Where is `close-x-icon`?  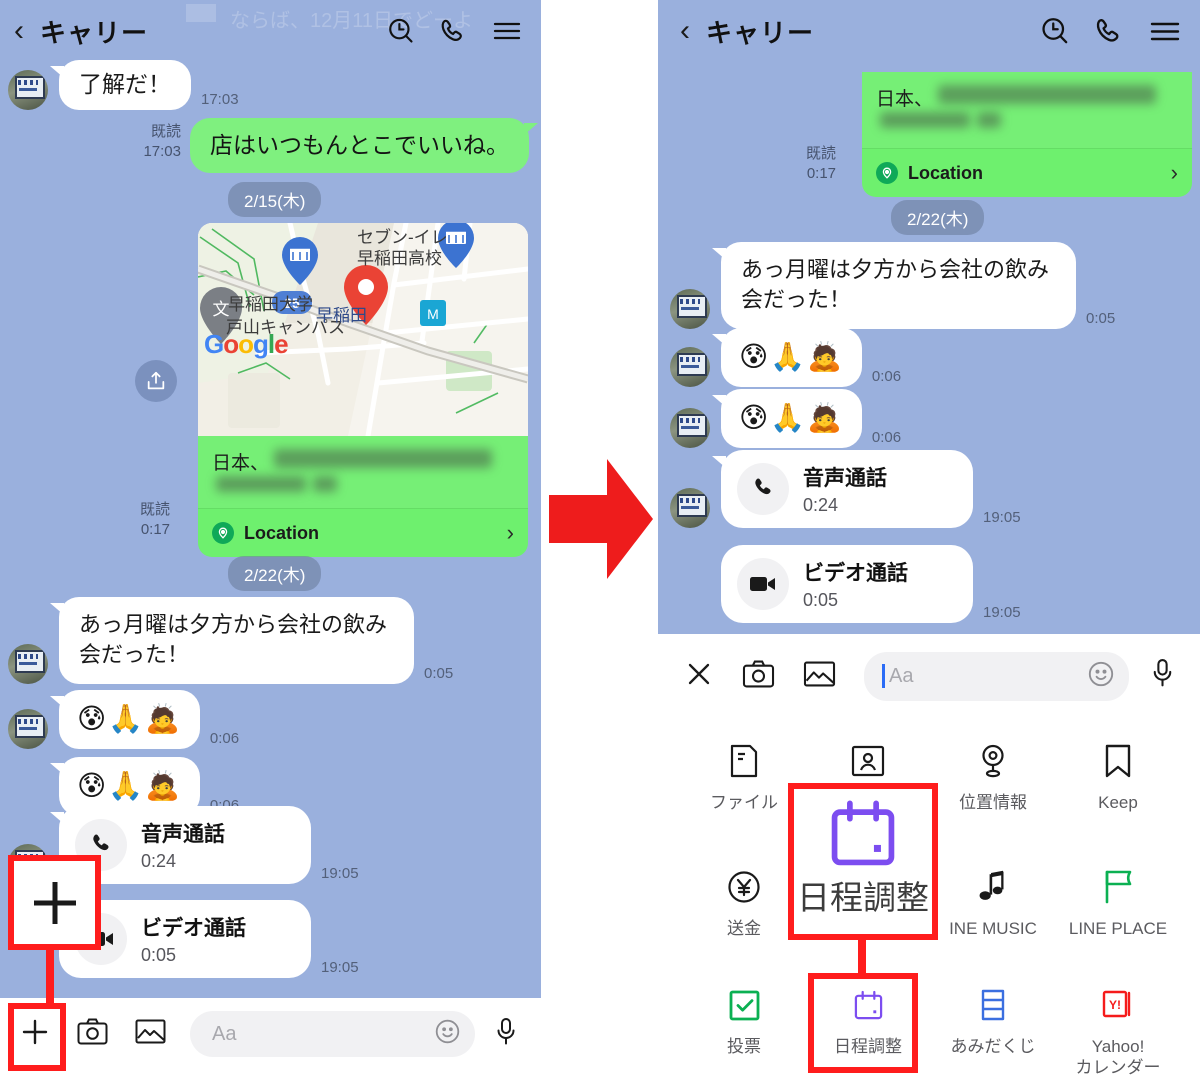 close-x-icon is located at coordinates (699, 676).